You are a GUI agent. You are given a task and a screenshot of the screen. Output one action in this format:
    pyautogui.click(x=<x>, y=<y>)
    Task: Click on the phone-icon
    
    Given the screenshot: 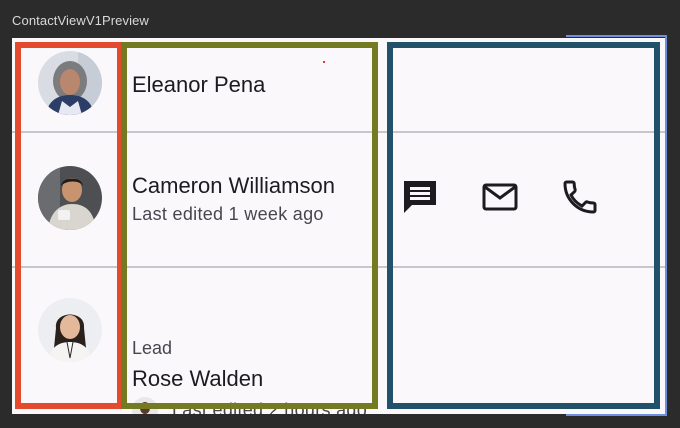 What is the action you would take?
    pyautogui.click(x=580, y=197)
    